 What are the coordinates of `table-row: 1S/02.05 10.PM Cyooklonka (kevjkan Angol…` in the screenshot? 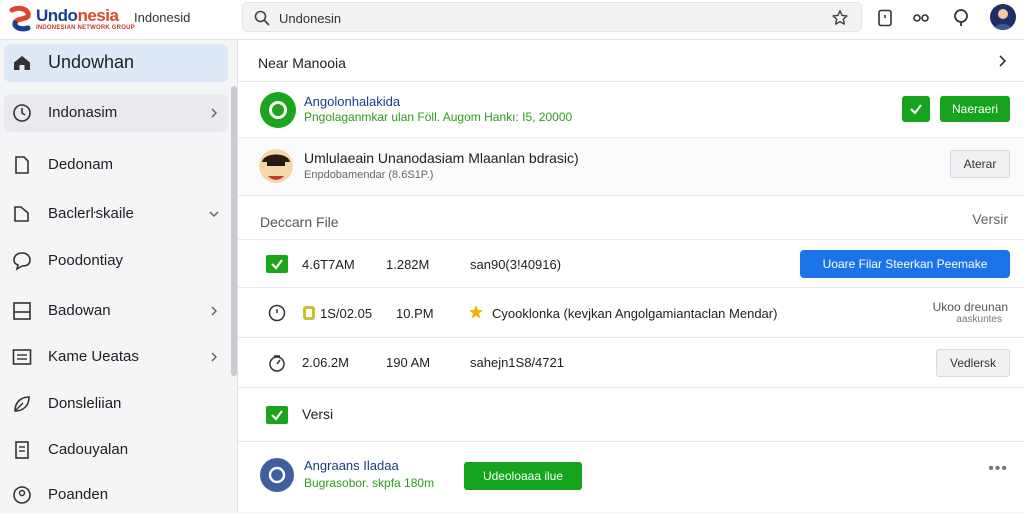 It's located at (631, 313).